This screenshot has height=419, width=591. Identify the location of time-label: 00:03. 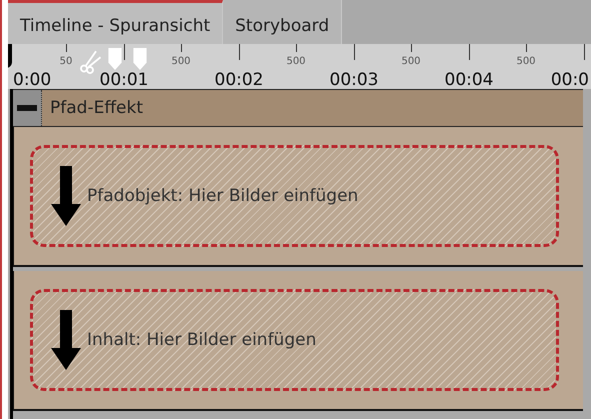
(354, 79).